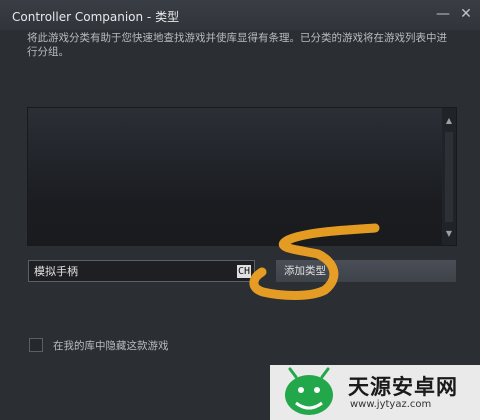 The height and width of the screenshot is (420, 480). I want to click on watermark-text: 天源安卓网, so click(403, 387).